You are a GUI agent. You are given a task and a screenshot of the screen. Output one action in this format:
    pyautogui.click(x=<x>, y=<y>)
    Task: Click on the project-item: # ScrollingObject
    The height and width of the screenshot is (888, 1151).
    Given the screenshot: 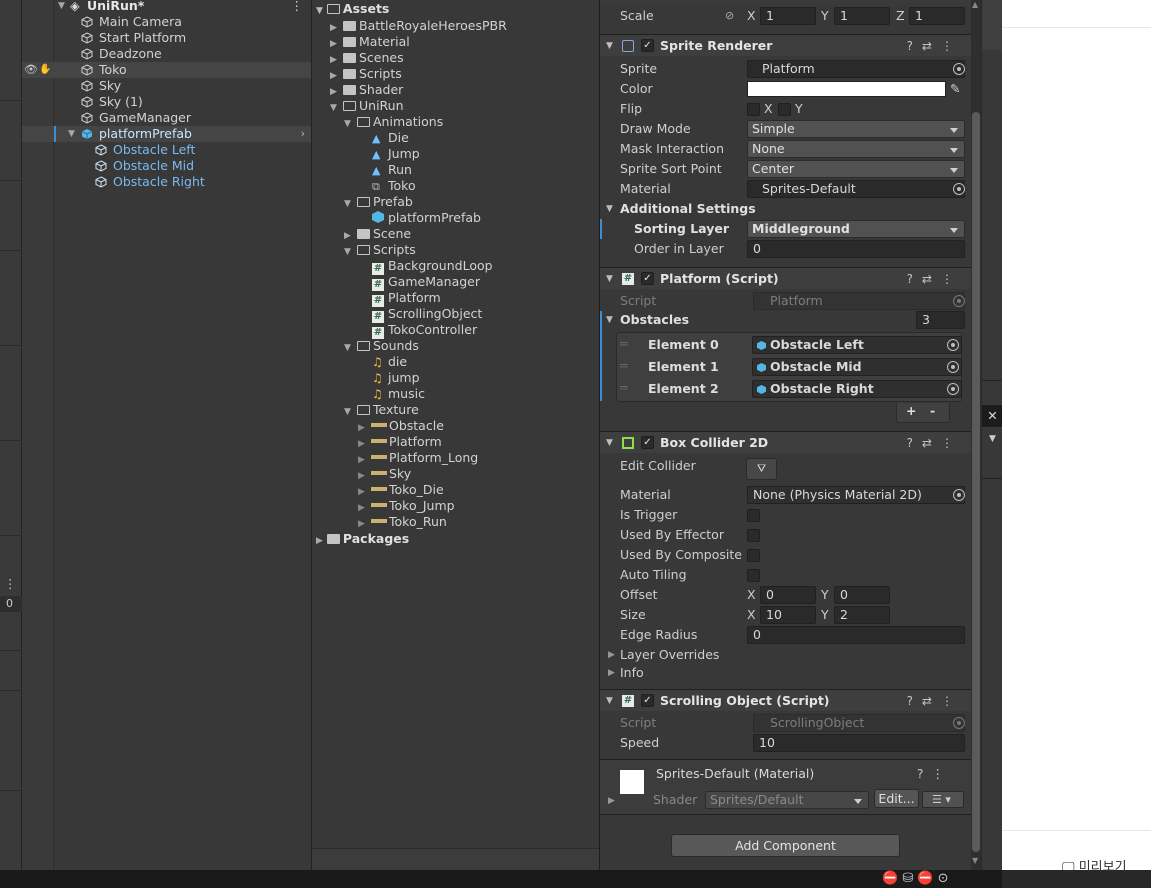 What is the action you would take?
    pyautogui.click(x=420, y=314)
    